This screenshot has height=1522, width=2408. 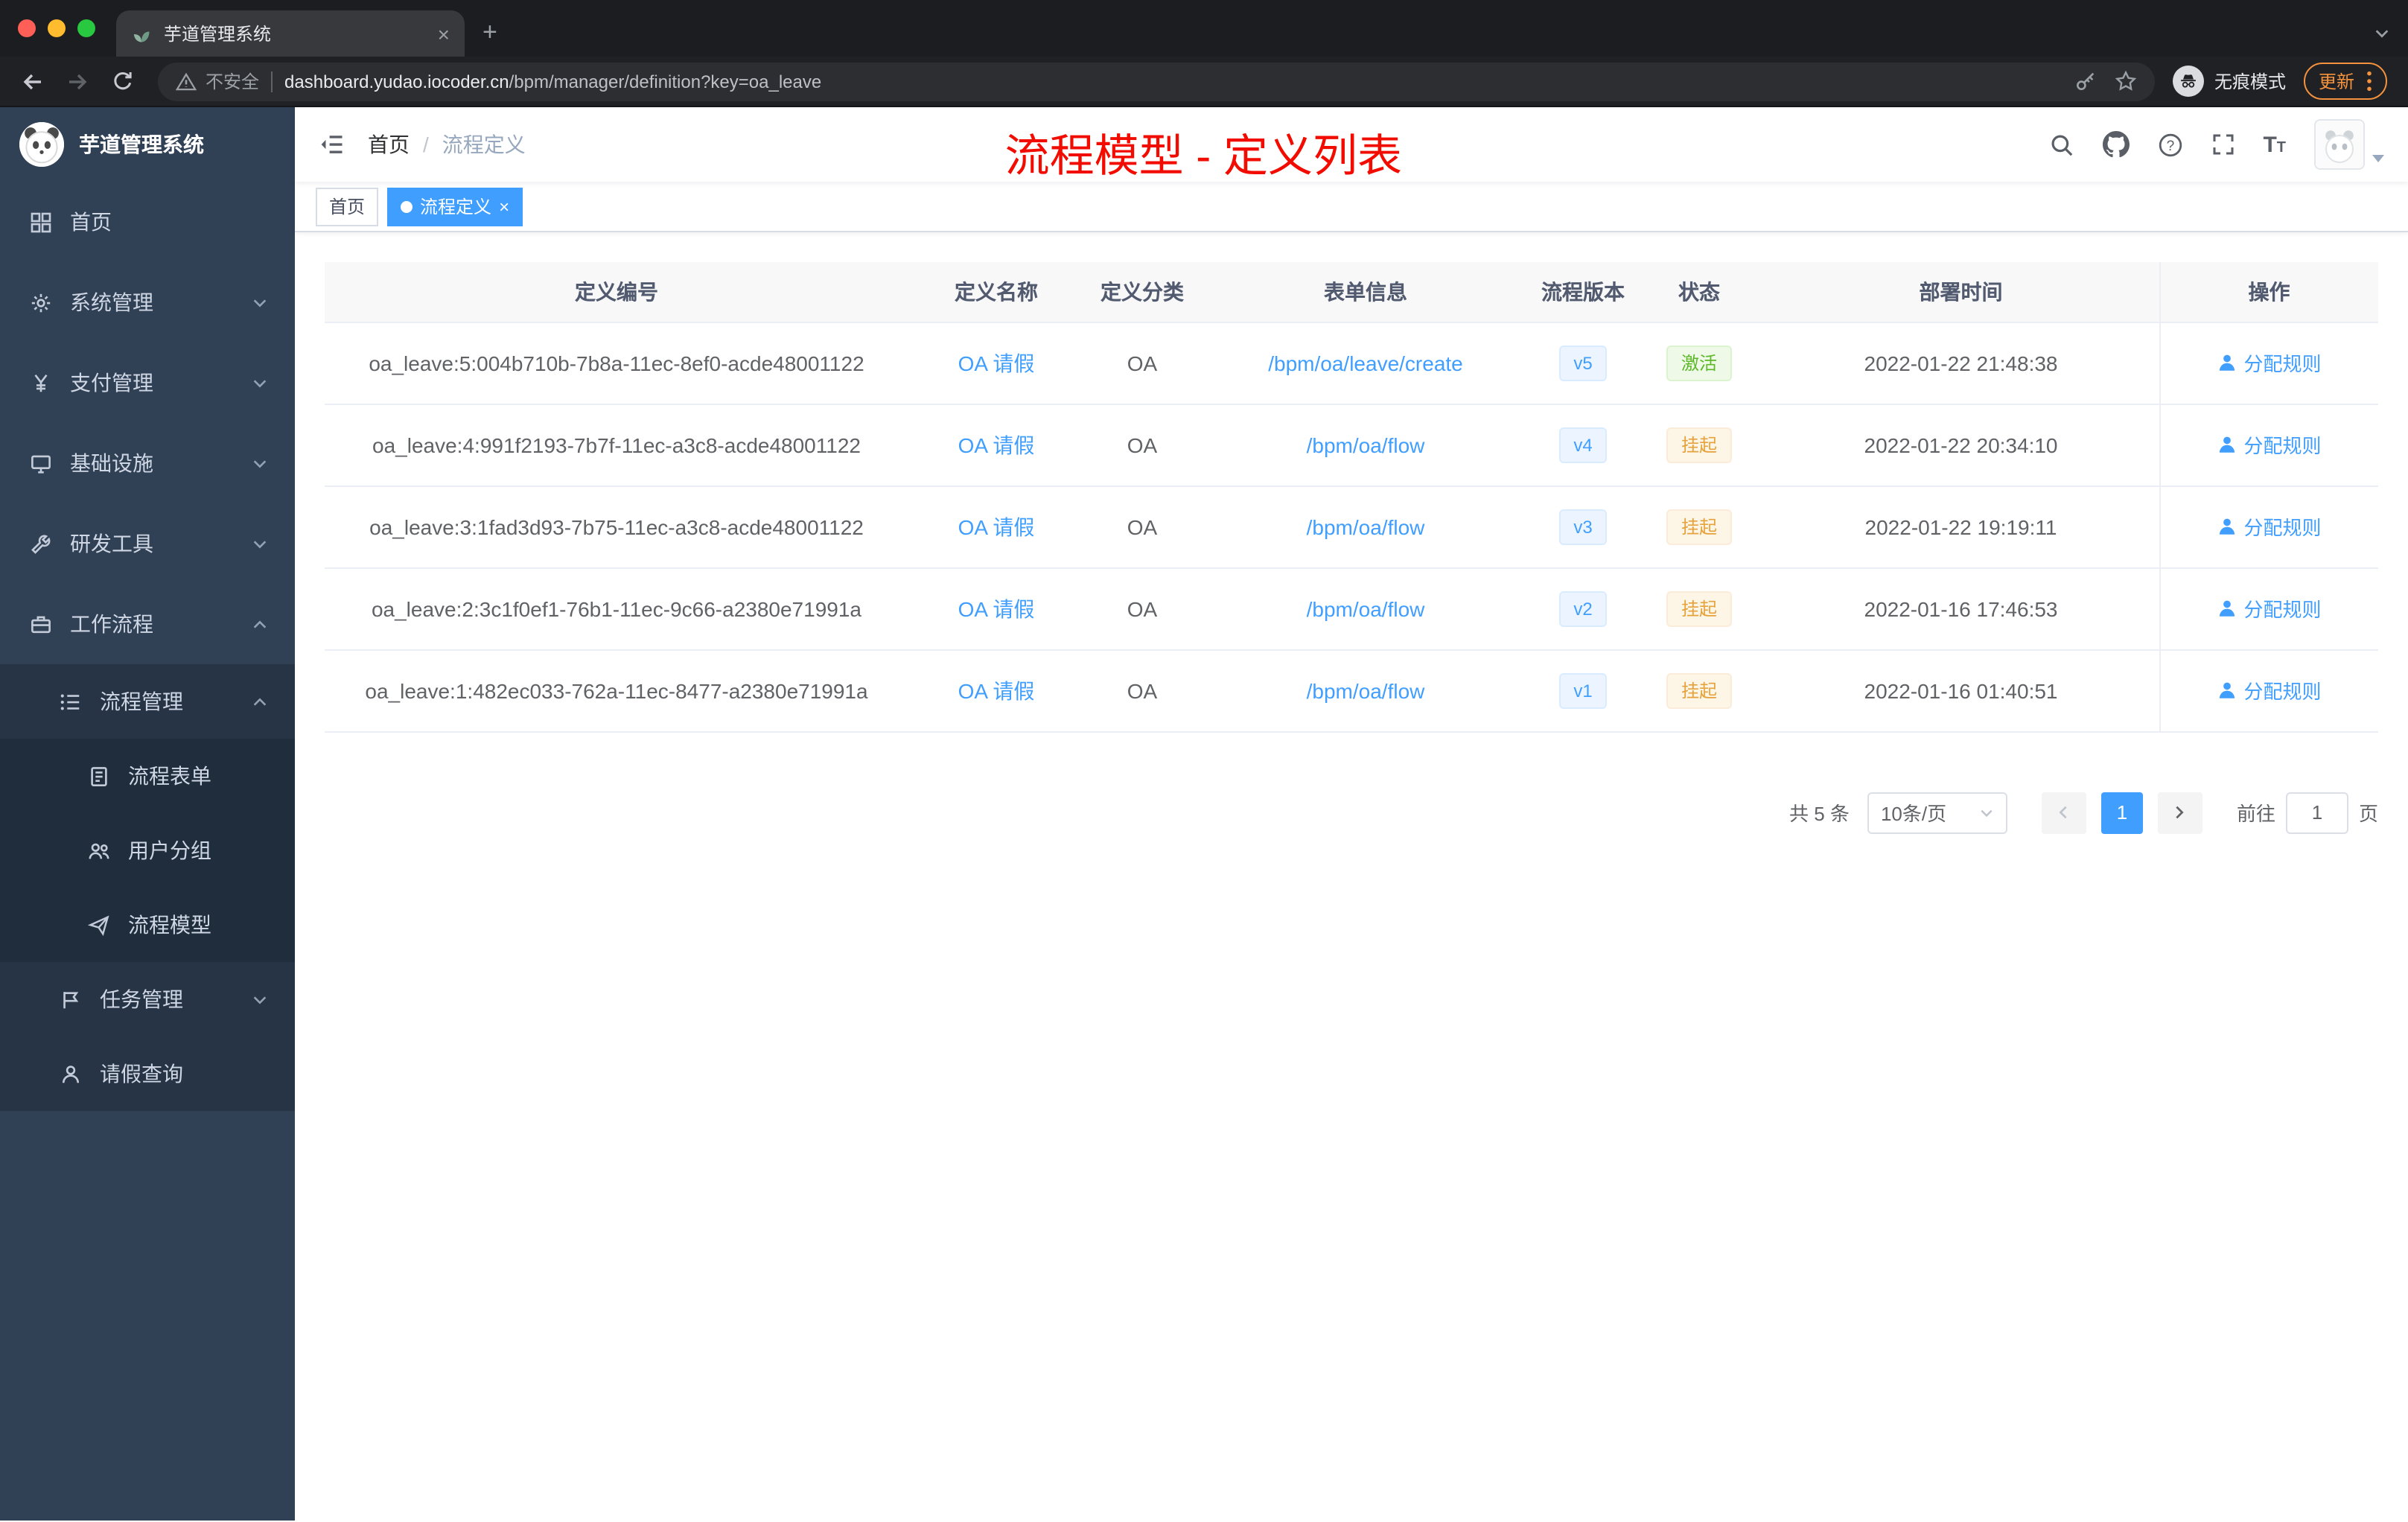 I want to click on page-annotation-title: 流程模型 - 定义列表, so click(x=1203, y=157).